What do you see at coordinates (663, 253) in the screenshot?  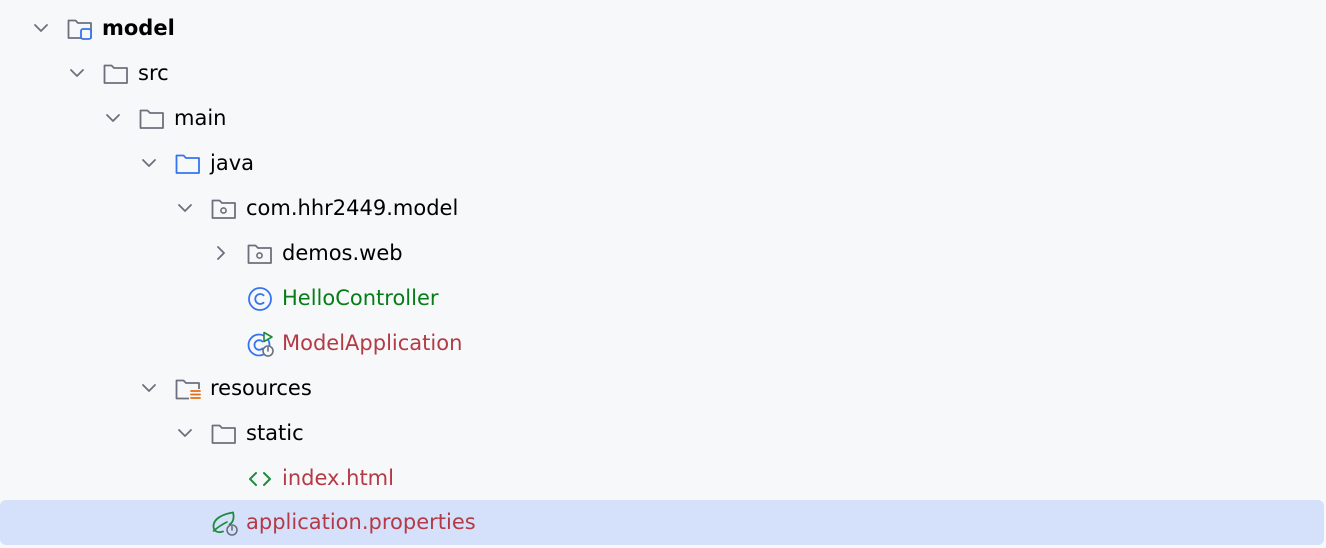 I see `tree-node-demos-web: demos.web` at bounding box center [663, 253].